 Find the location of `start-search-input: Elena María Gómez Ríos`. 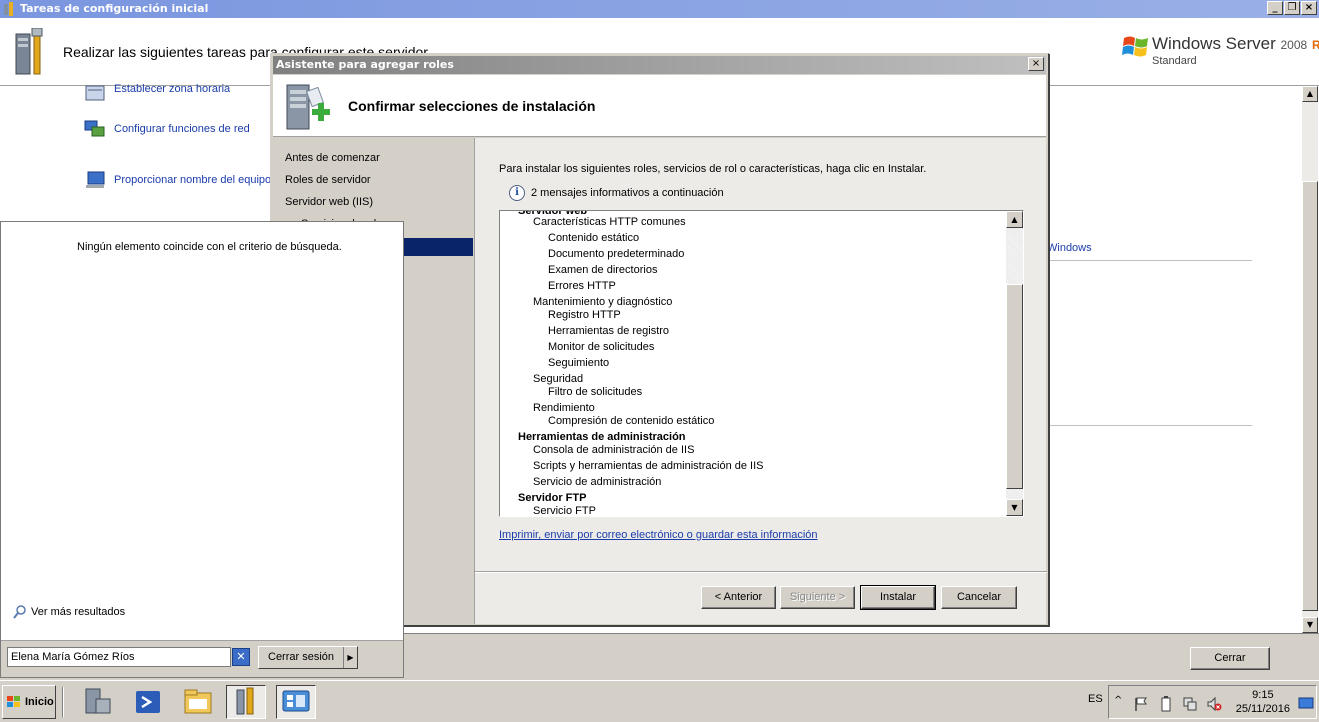

start-search-input: Elena María Gómez Ríos is located at coordinates (119, 657).